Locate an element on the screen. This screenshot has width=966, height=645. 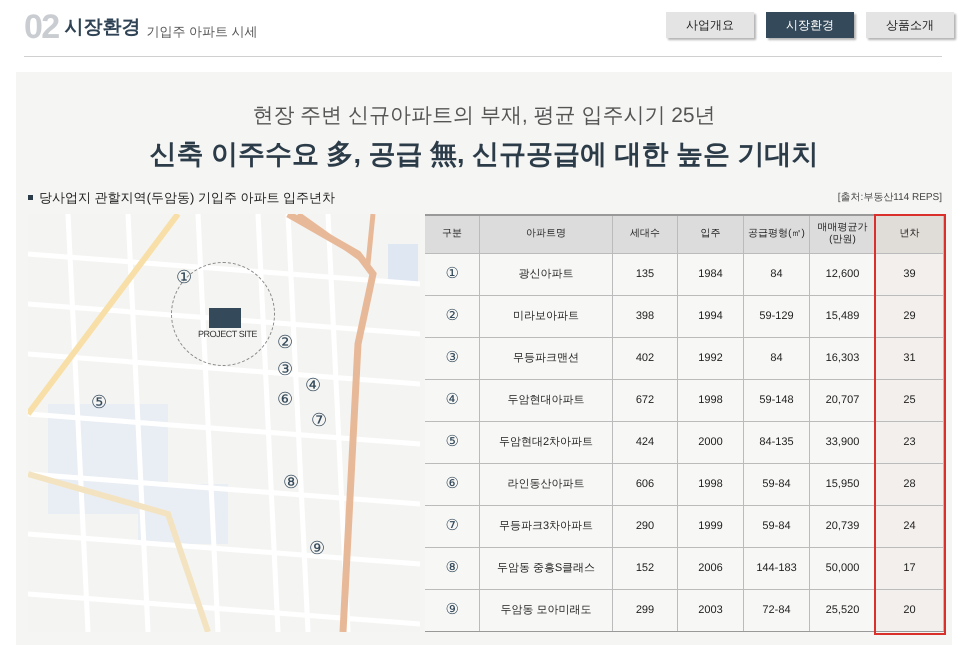
table-cell: 17 is located at coordinates (910, 568).